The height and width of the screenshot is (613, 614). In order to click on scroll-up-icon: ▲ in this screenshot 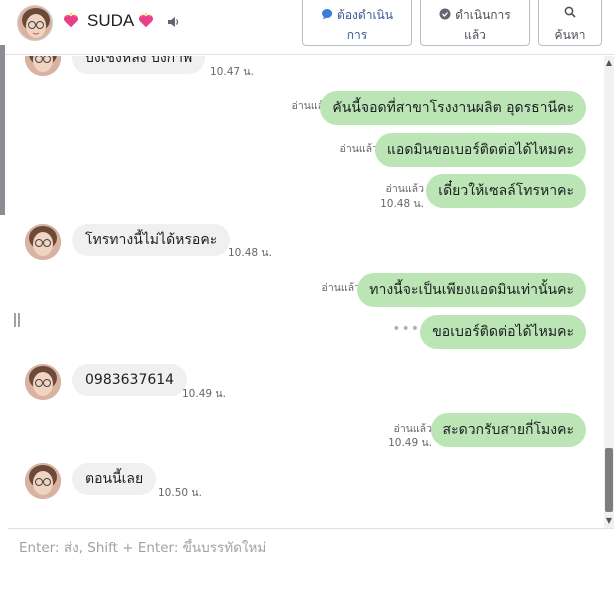, I will do `click(609, 63)`.